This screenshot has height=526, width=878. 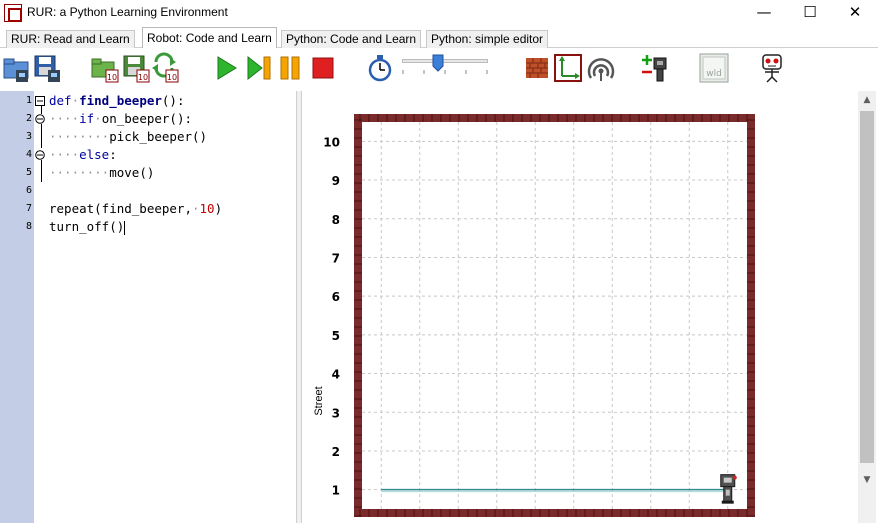 What do you see at coordinates (487, 39) in the screenshot?
I see `tab-python-simple-editor: Python: simple editor` at bounding box center [487, 39].